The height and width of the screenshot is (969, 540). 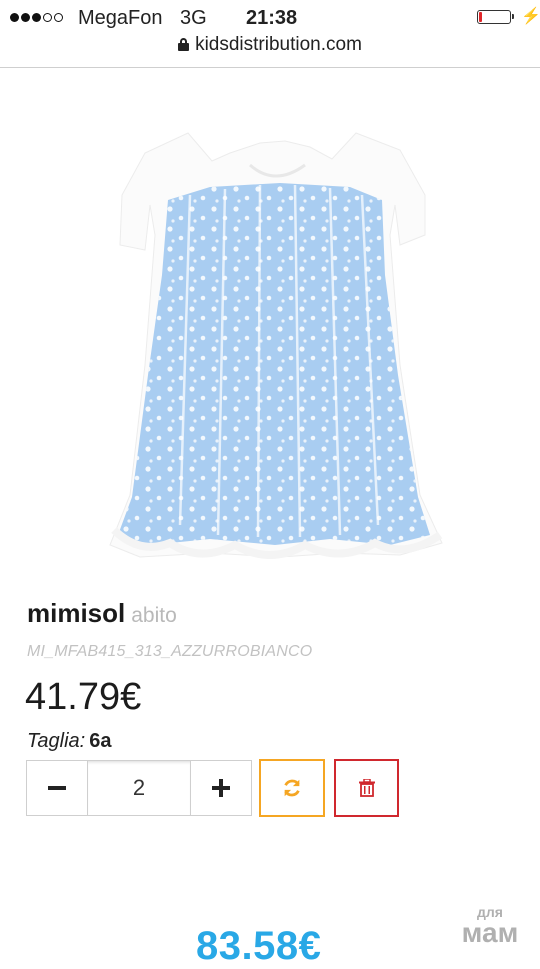 I want to click on brand-name: mimisol, so click(x=76, y=613).